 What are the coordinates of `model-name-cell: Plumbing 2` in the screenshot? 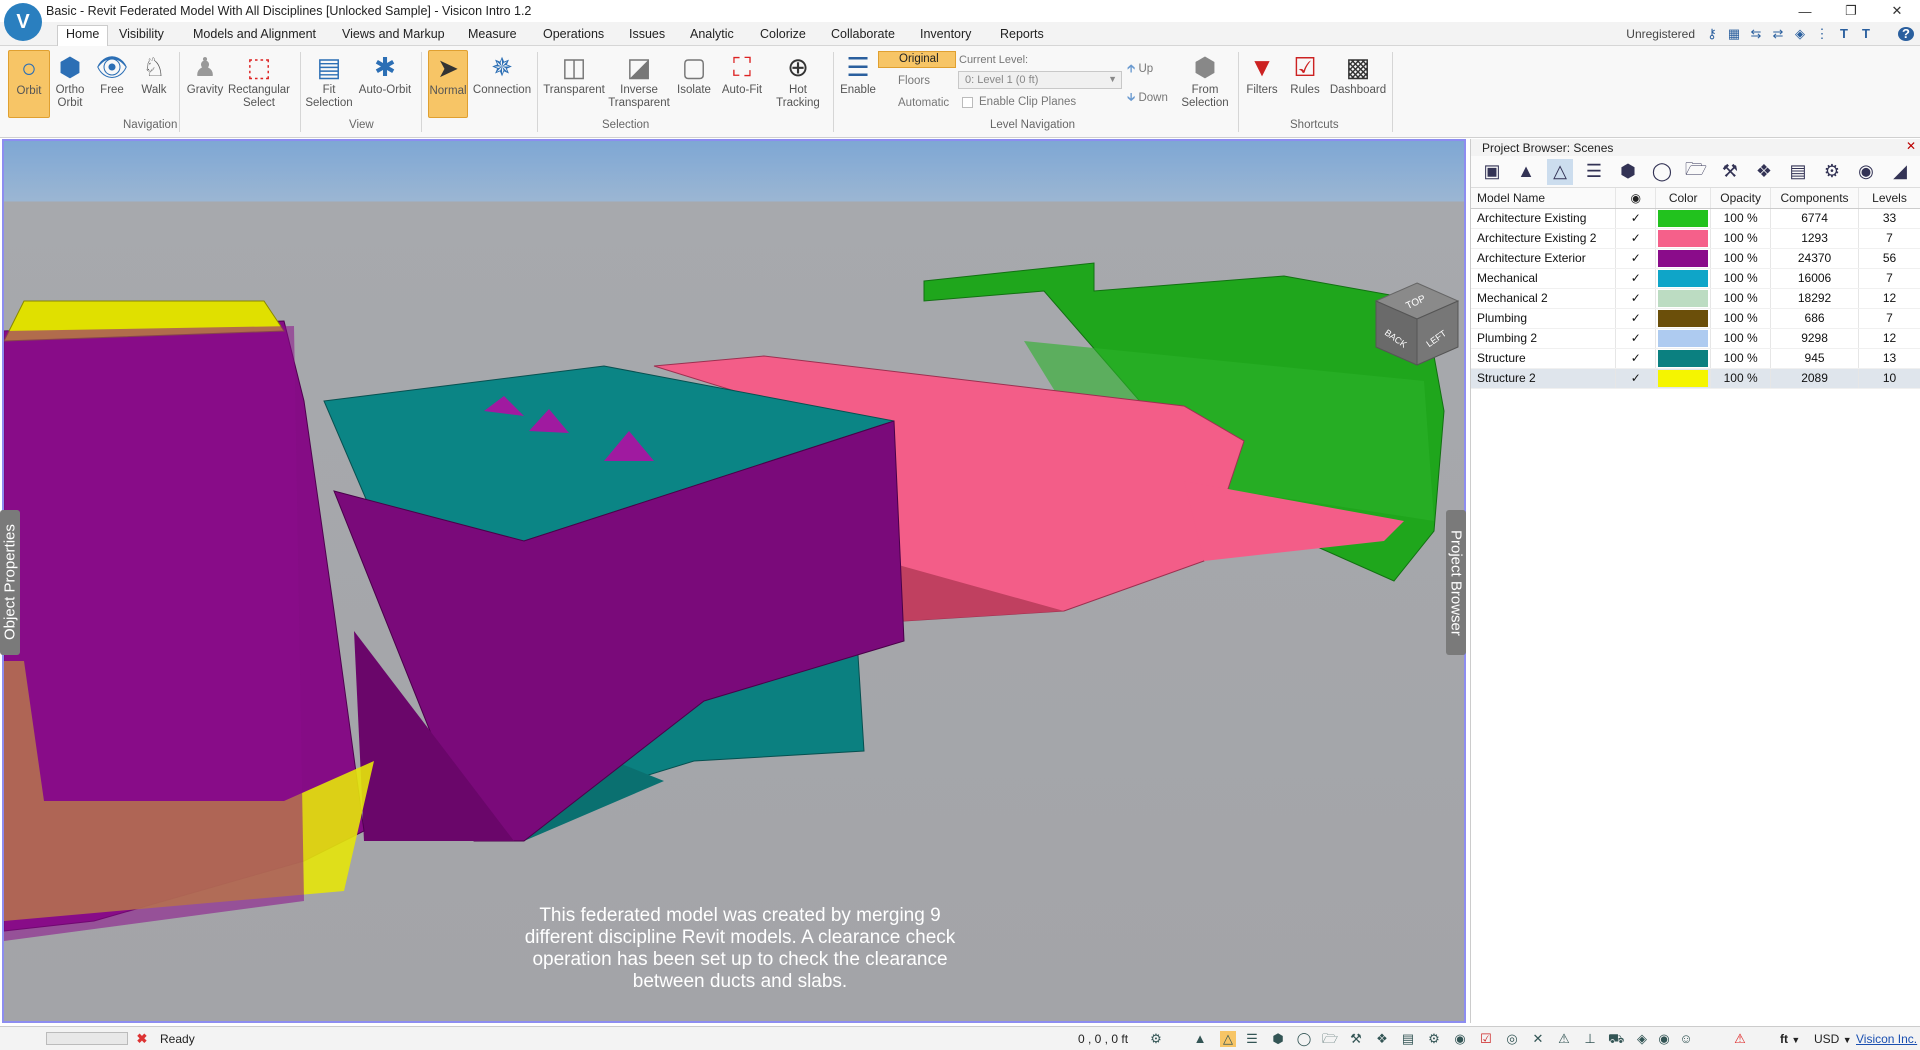 It's located at (1544, 338).